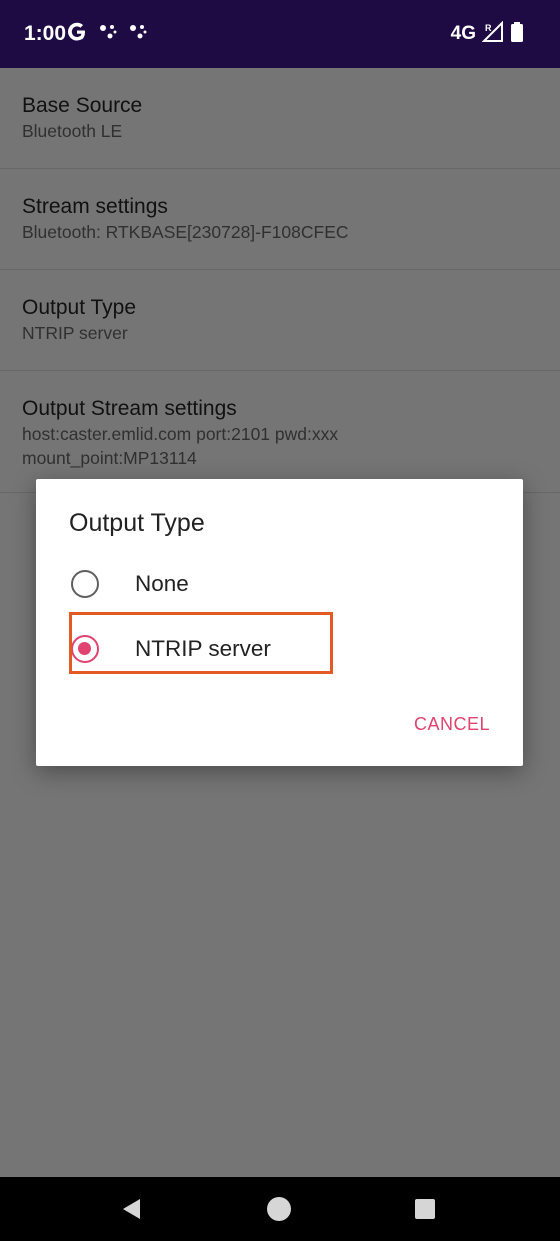 The width and height of the screenshot is (560, 1241). Describe the element at coordinates (280, 34) in the screenshot. I see `status-bar: 1:00 4G R` at that location.